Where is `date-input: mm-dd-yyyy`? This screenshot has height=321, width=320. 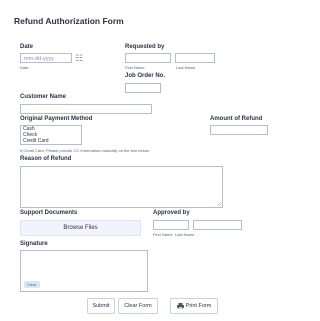 date-input: mm-dd-yyyy is located at coordinates (46, 58).